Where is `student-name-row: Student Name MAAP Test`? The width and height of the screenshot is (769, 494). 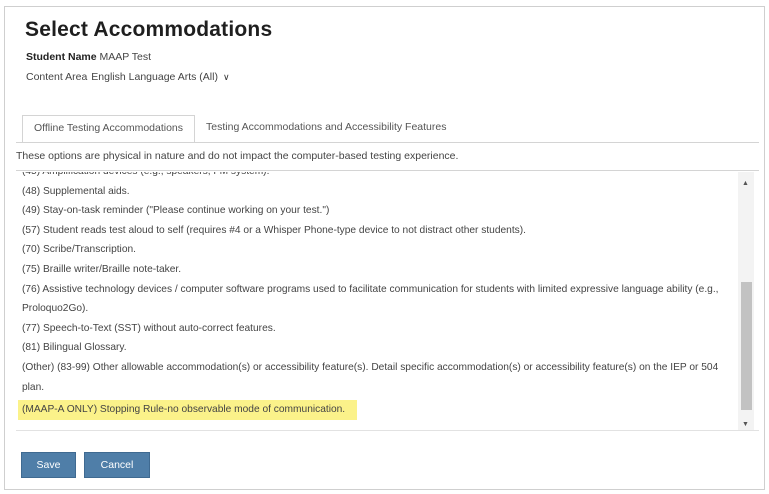
student-name-row: Student Name MAAP Test is located at coordinates (88, 57).